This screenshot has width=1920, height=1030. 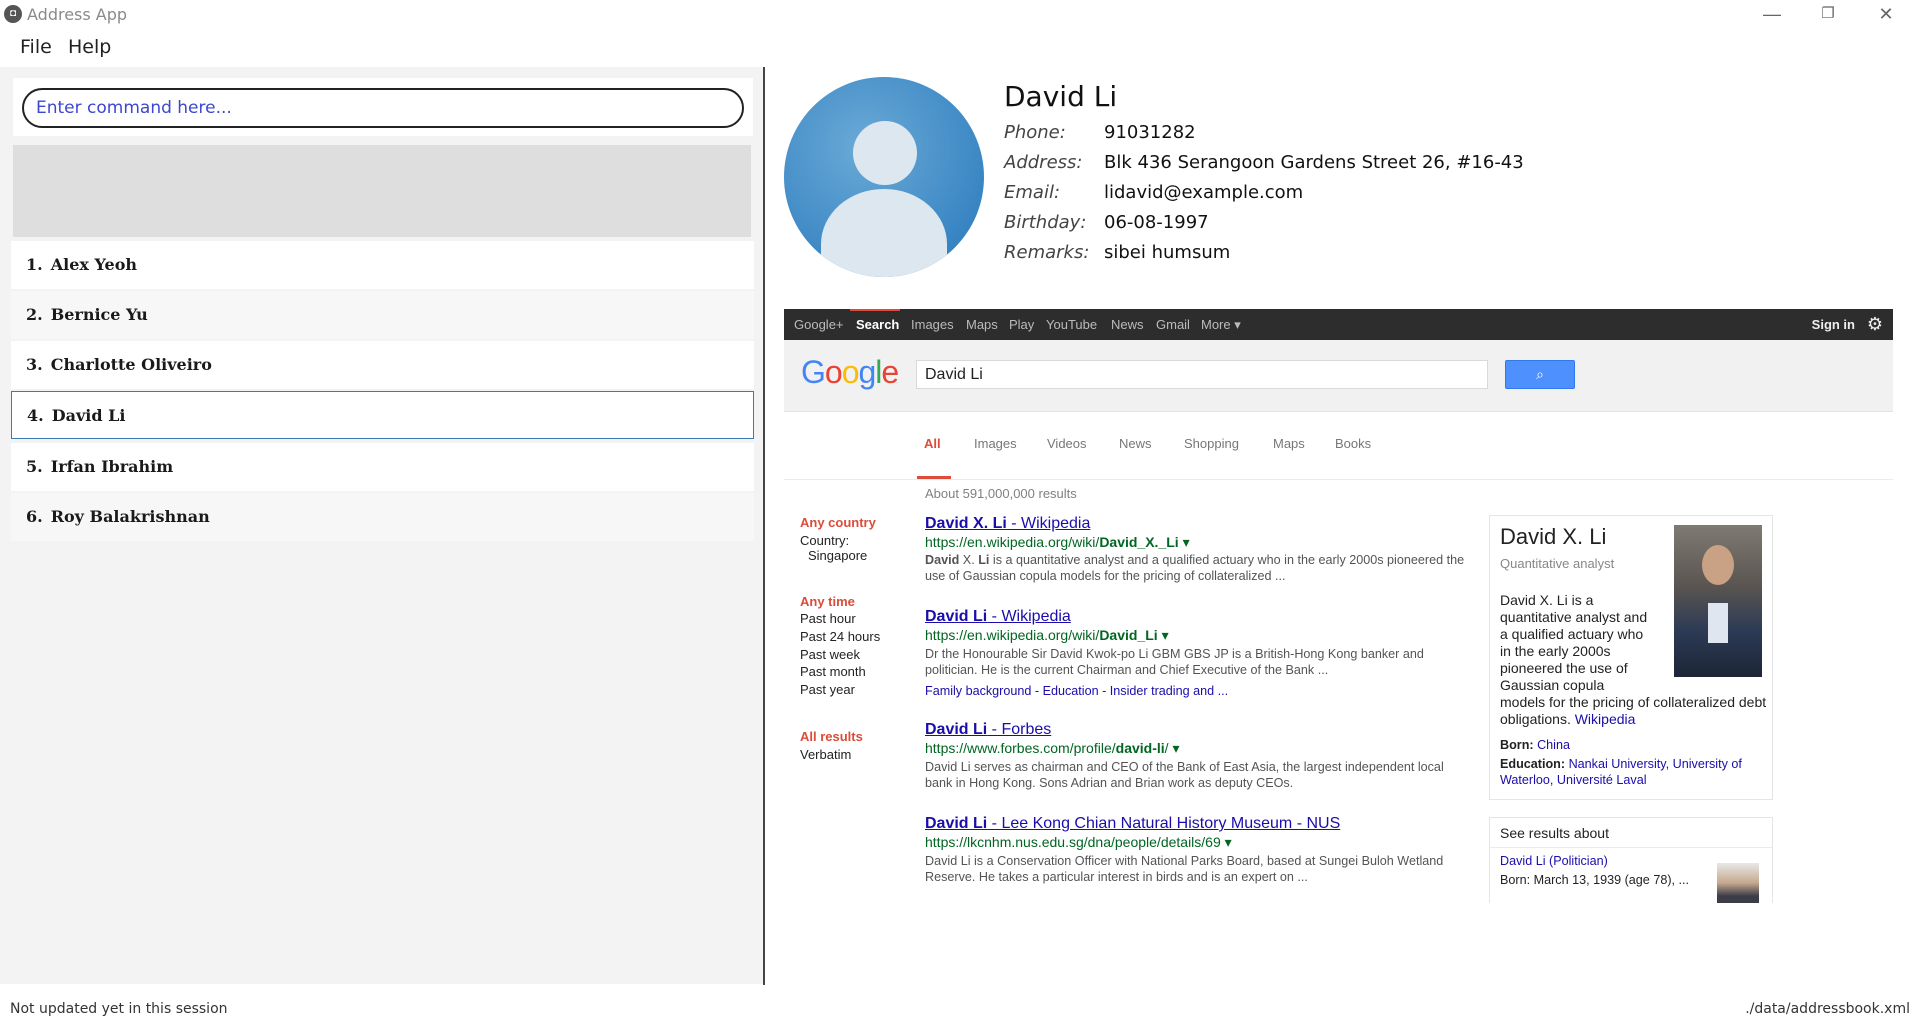 I want to click on result-title-link: David Li - Forbes, so click(x=988, y=730).